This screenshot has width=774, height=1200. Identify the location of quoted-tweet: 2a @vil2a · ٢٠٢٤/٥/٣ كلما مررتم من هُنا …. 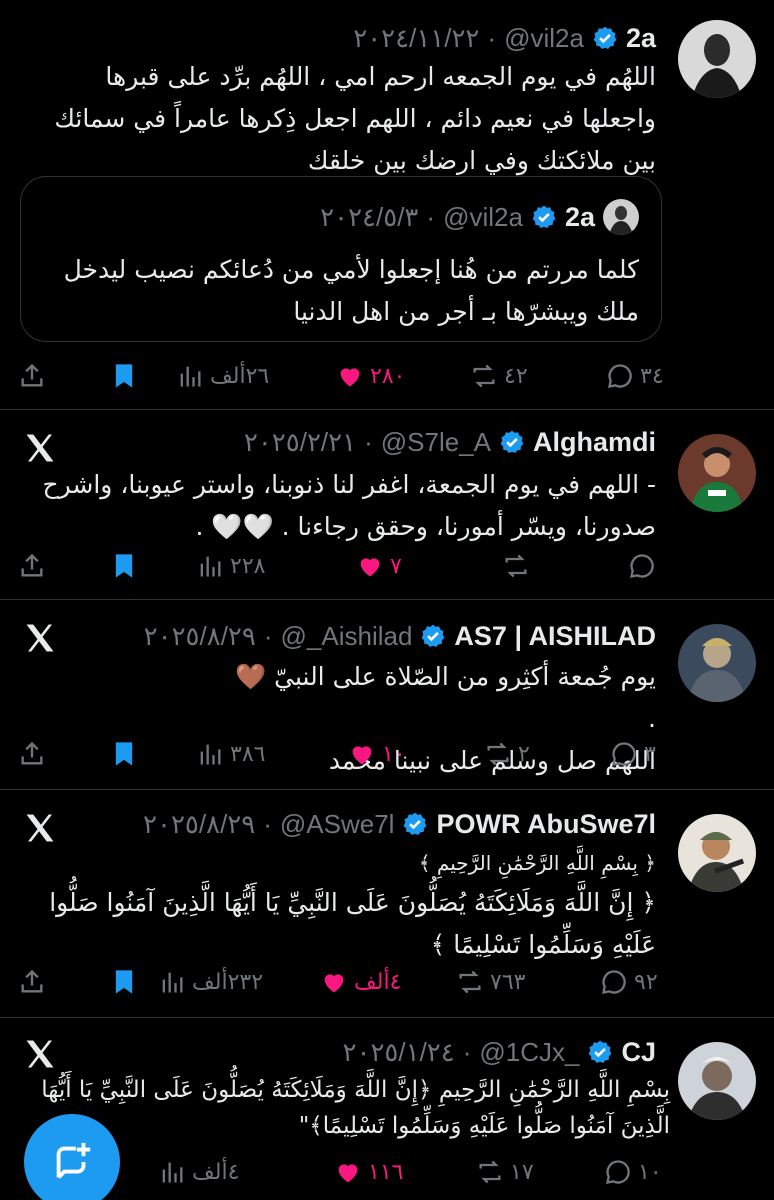
(341, 259).